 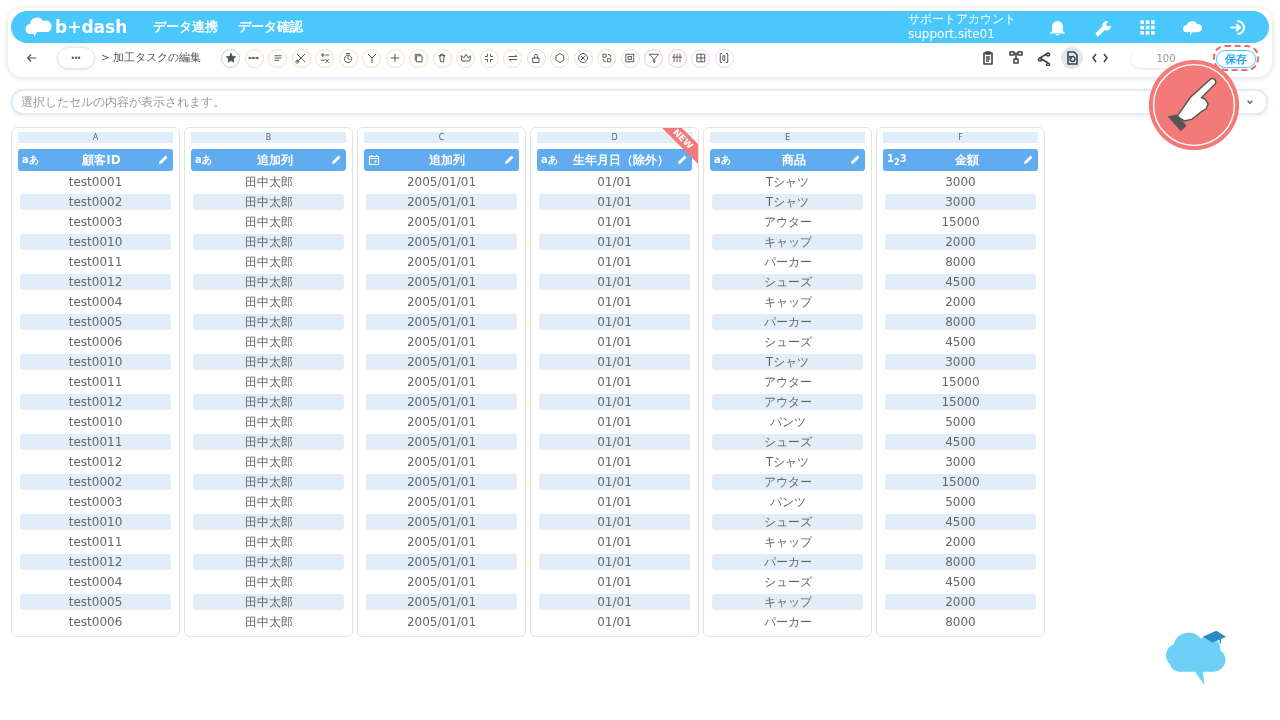 I want to click on save-button: 保存, so click(x=1236, y=59).